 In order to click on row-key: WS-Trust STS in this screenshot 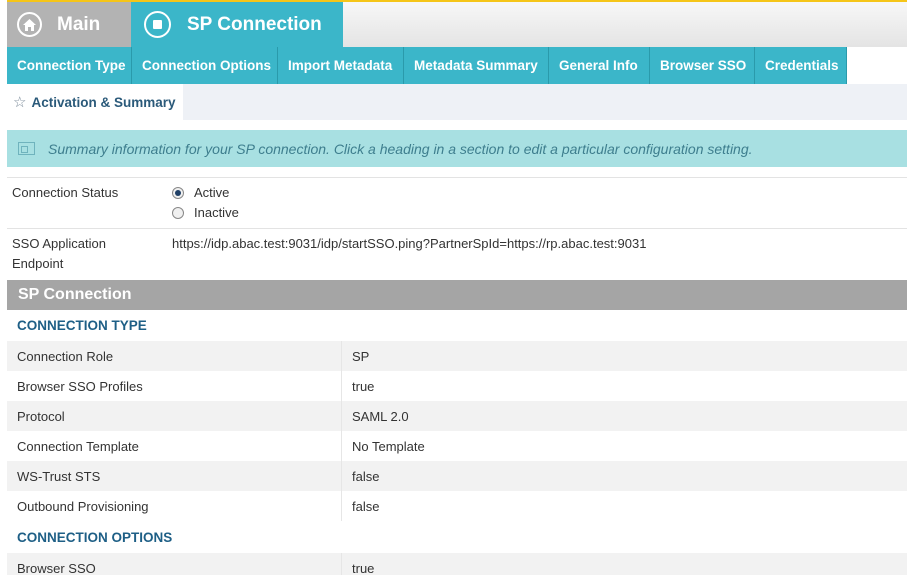, I will do `click(174, 476)`.